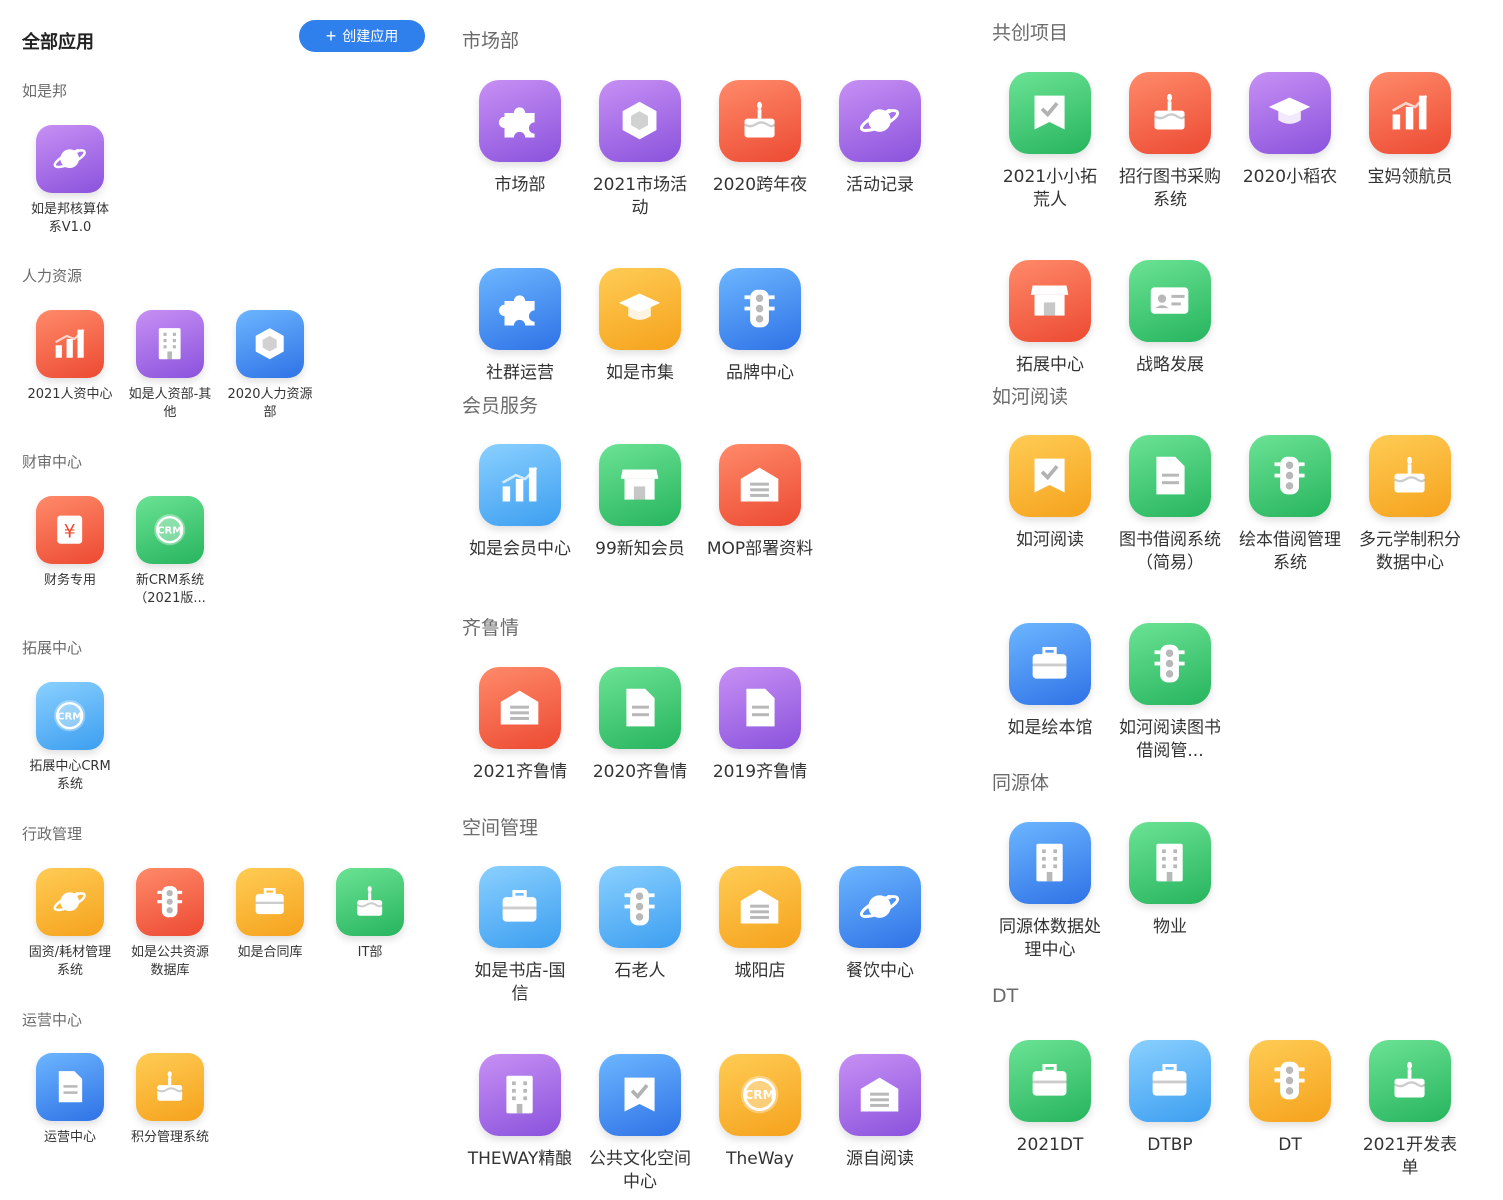 Image resolution: width=1503 pixels, height=1200 pixels. I want to click on app-item: THEWAY精酿, so click(520, 1123).